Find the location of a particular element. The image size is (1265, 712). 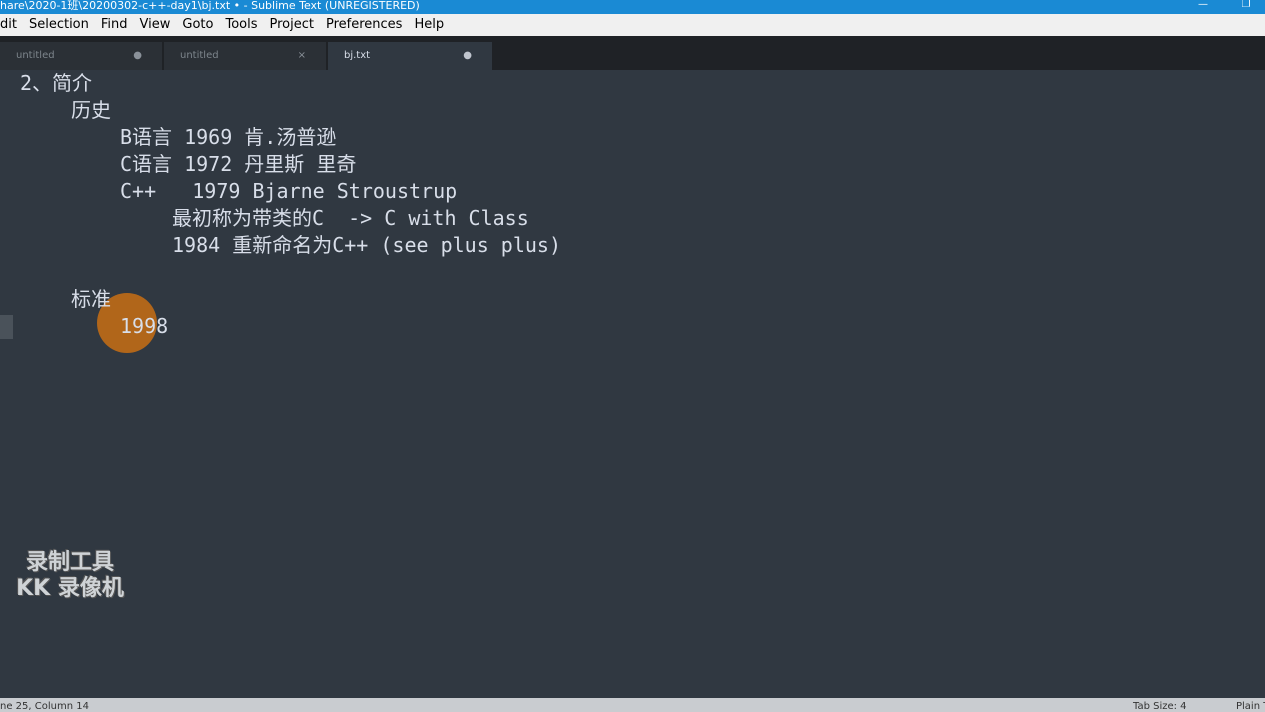

menu-selection: Selection is located at coordinates (59, 25).